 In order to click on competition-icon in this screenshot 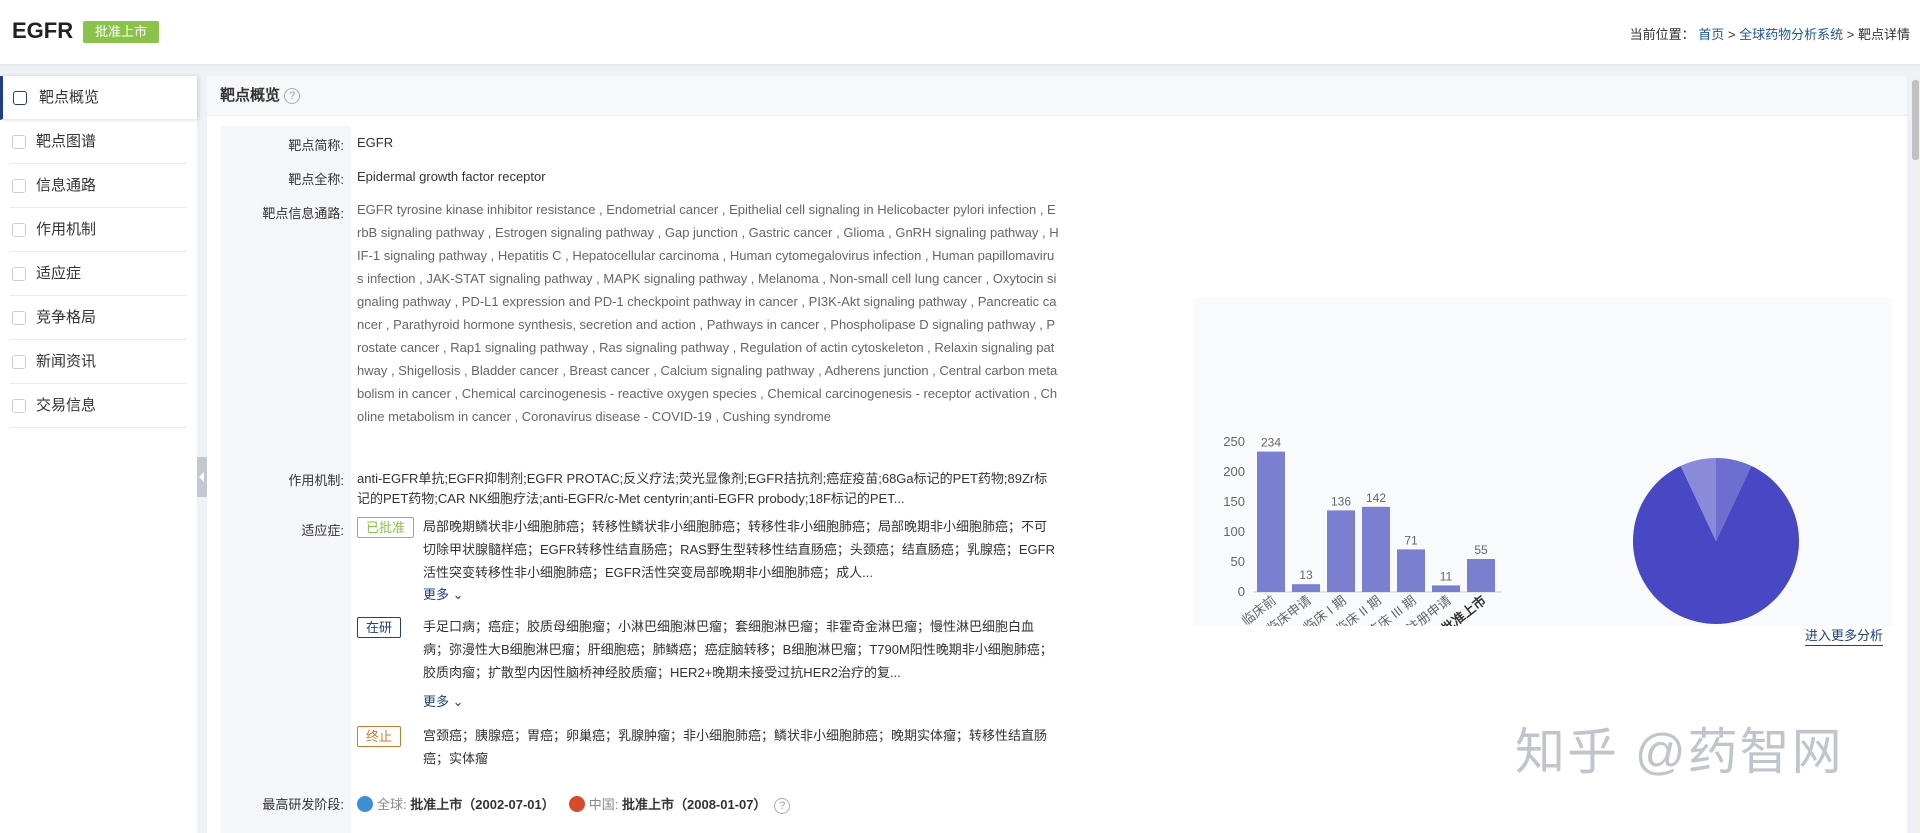, I will do `click(19, 318)`.